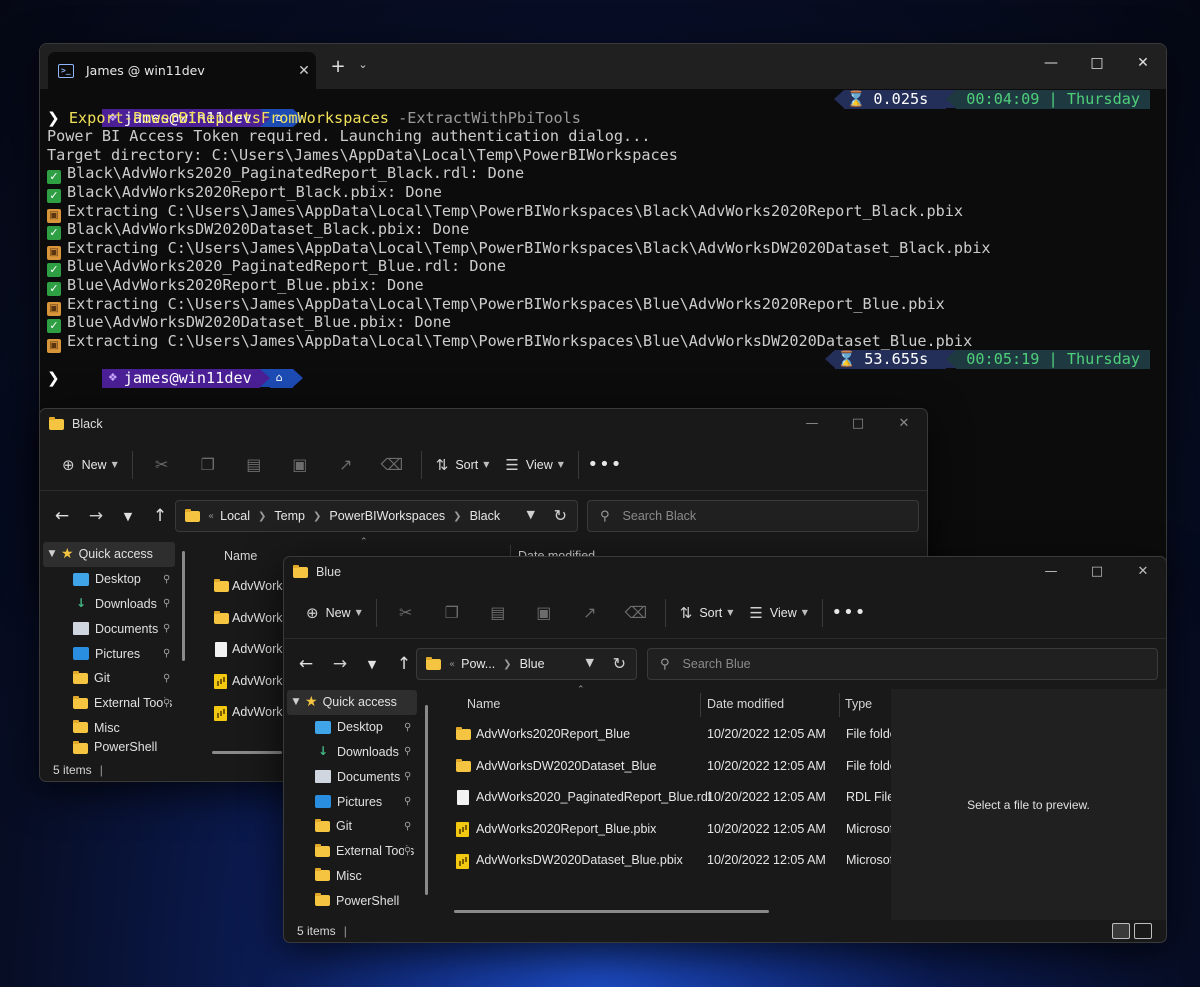  Describe the element at coordinates (235, 516) in the screenshot. I see `breadcrumb-item: Local` at that location.